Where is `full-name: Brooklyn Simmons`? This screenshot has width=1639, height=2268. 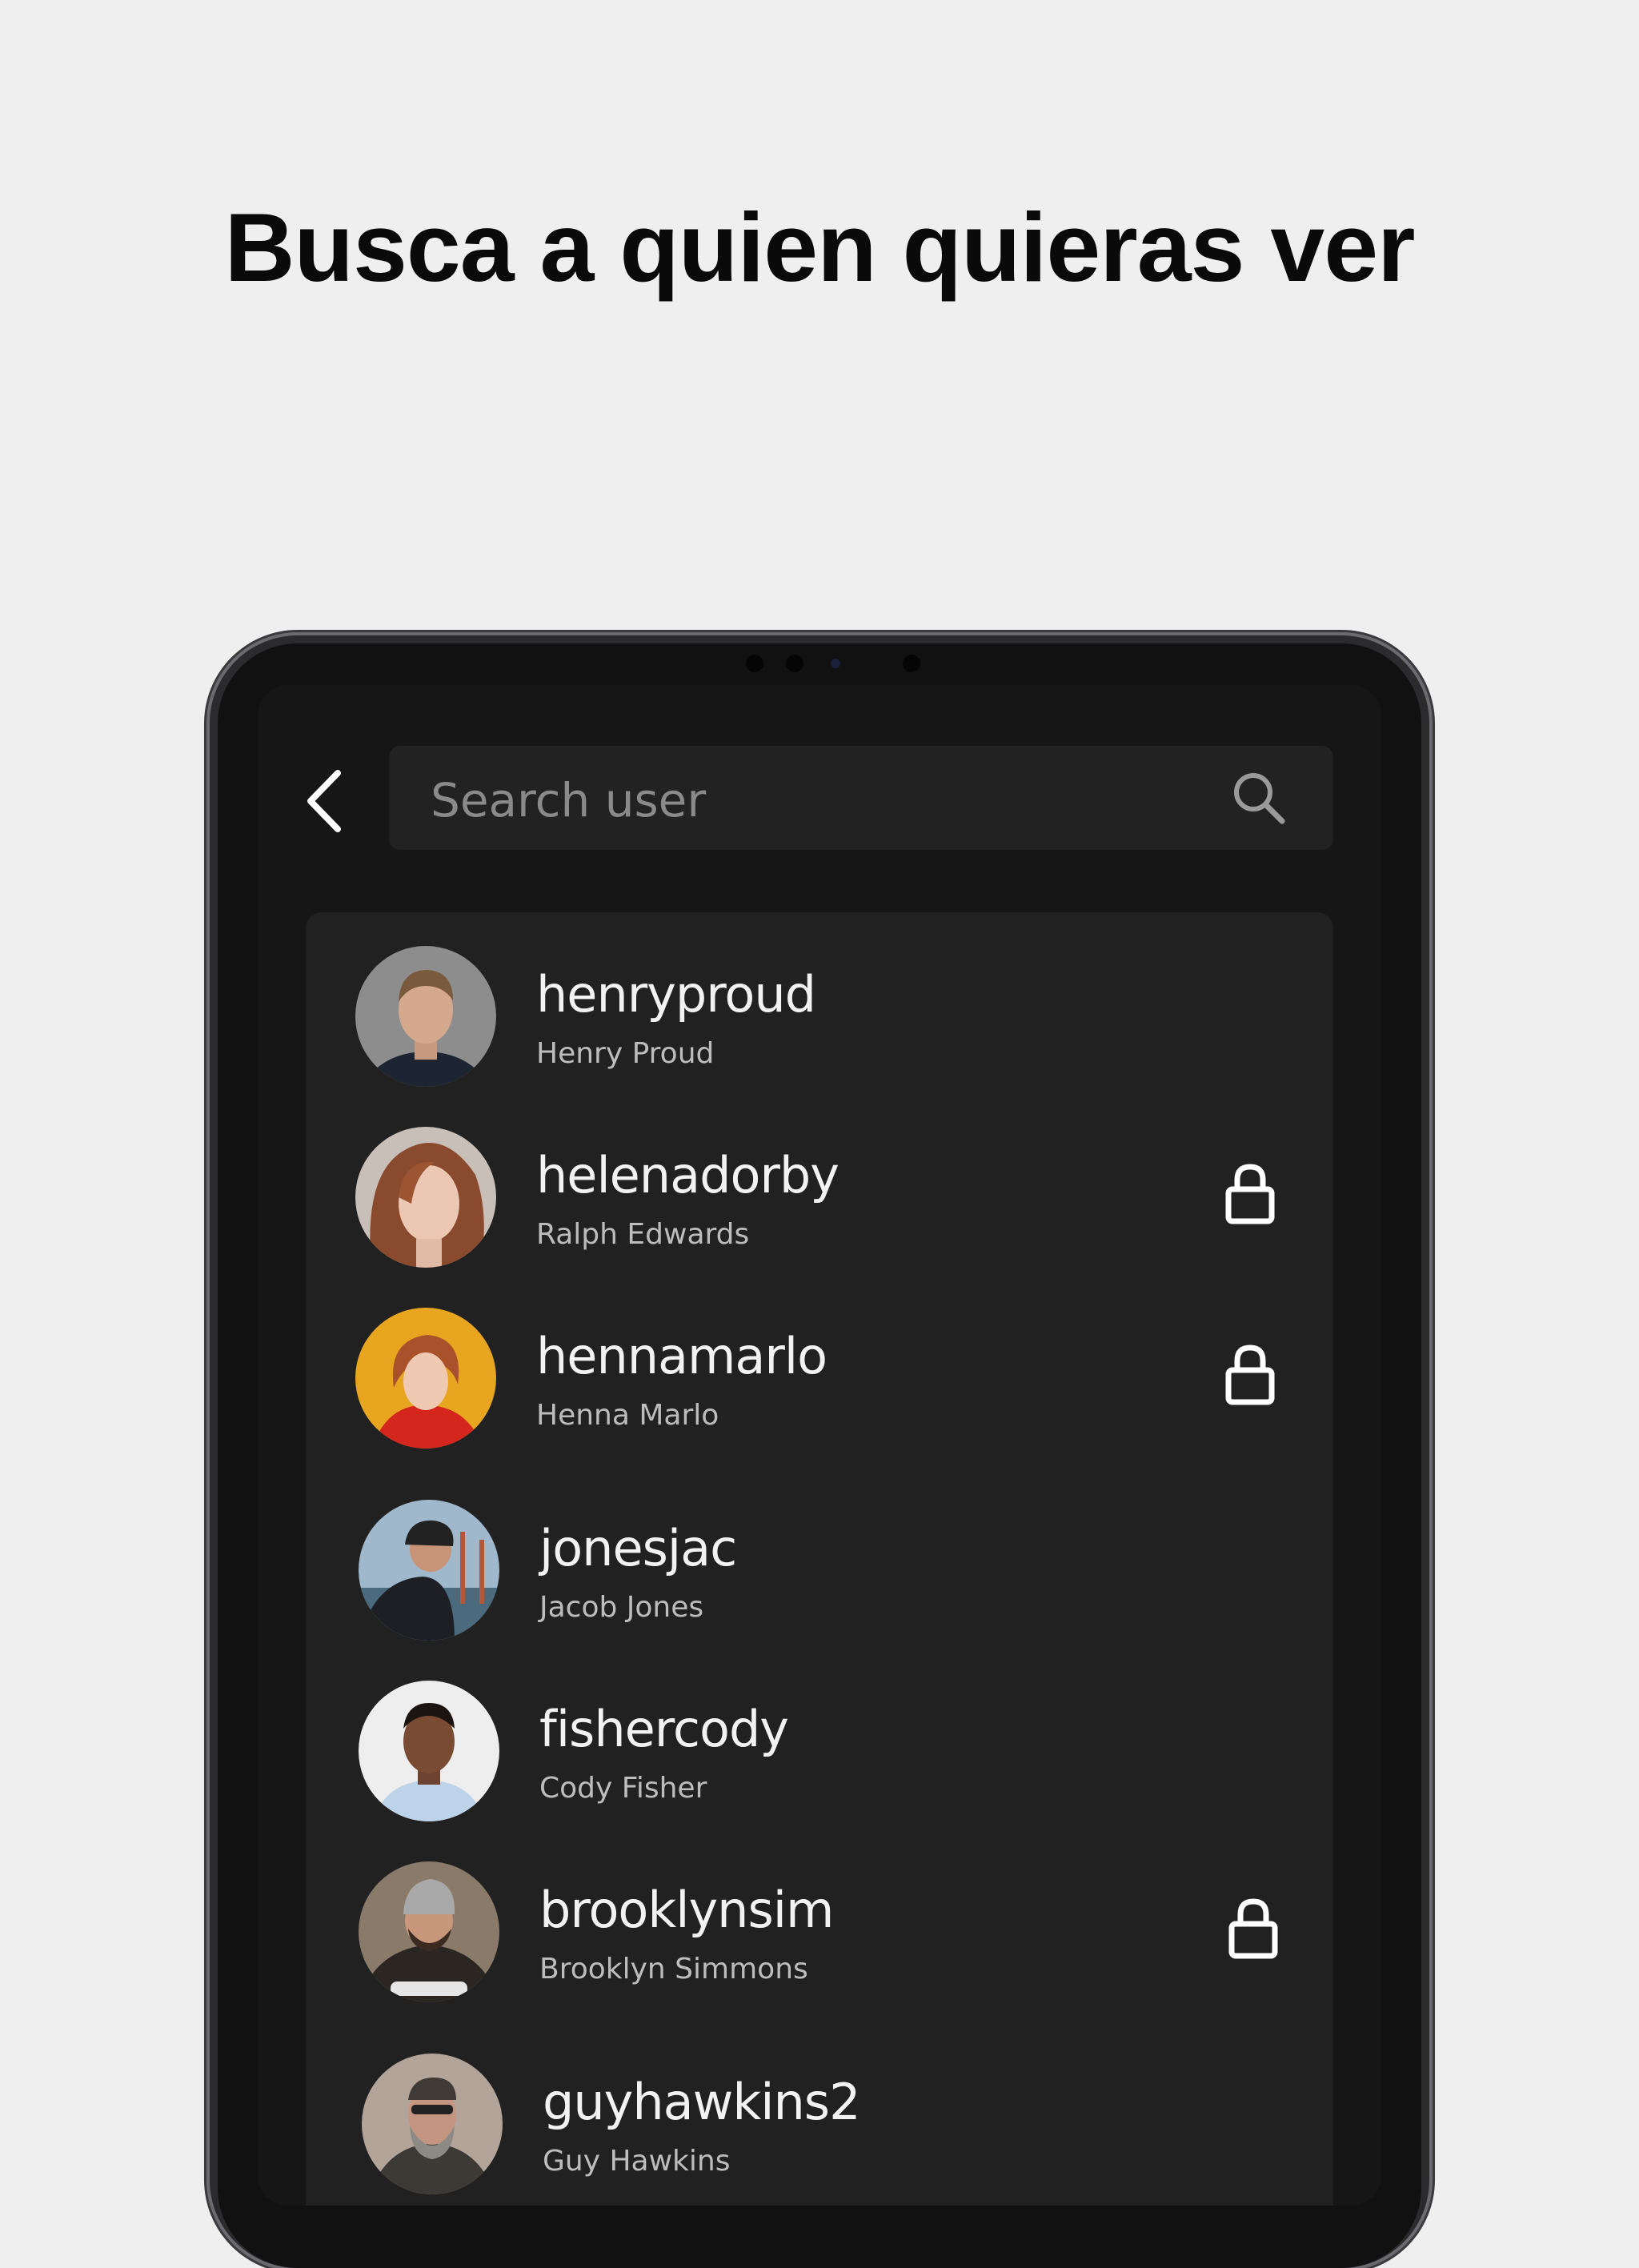
full-name: Brooklyn Simmons is located at coordinates (673, 1969).